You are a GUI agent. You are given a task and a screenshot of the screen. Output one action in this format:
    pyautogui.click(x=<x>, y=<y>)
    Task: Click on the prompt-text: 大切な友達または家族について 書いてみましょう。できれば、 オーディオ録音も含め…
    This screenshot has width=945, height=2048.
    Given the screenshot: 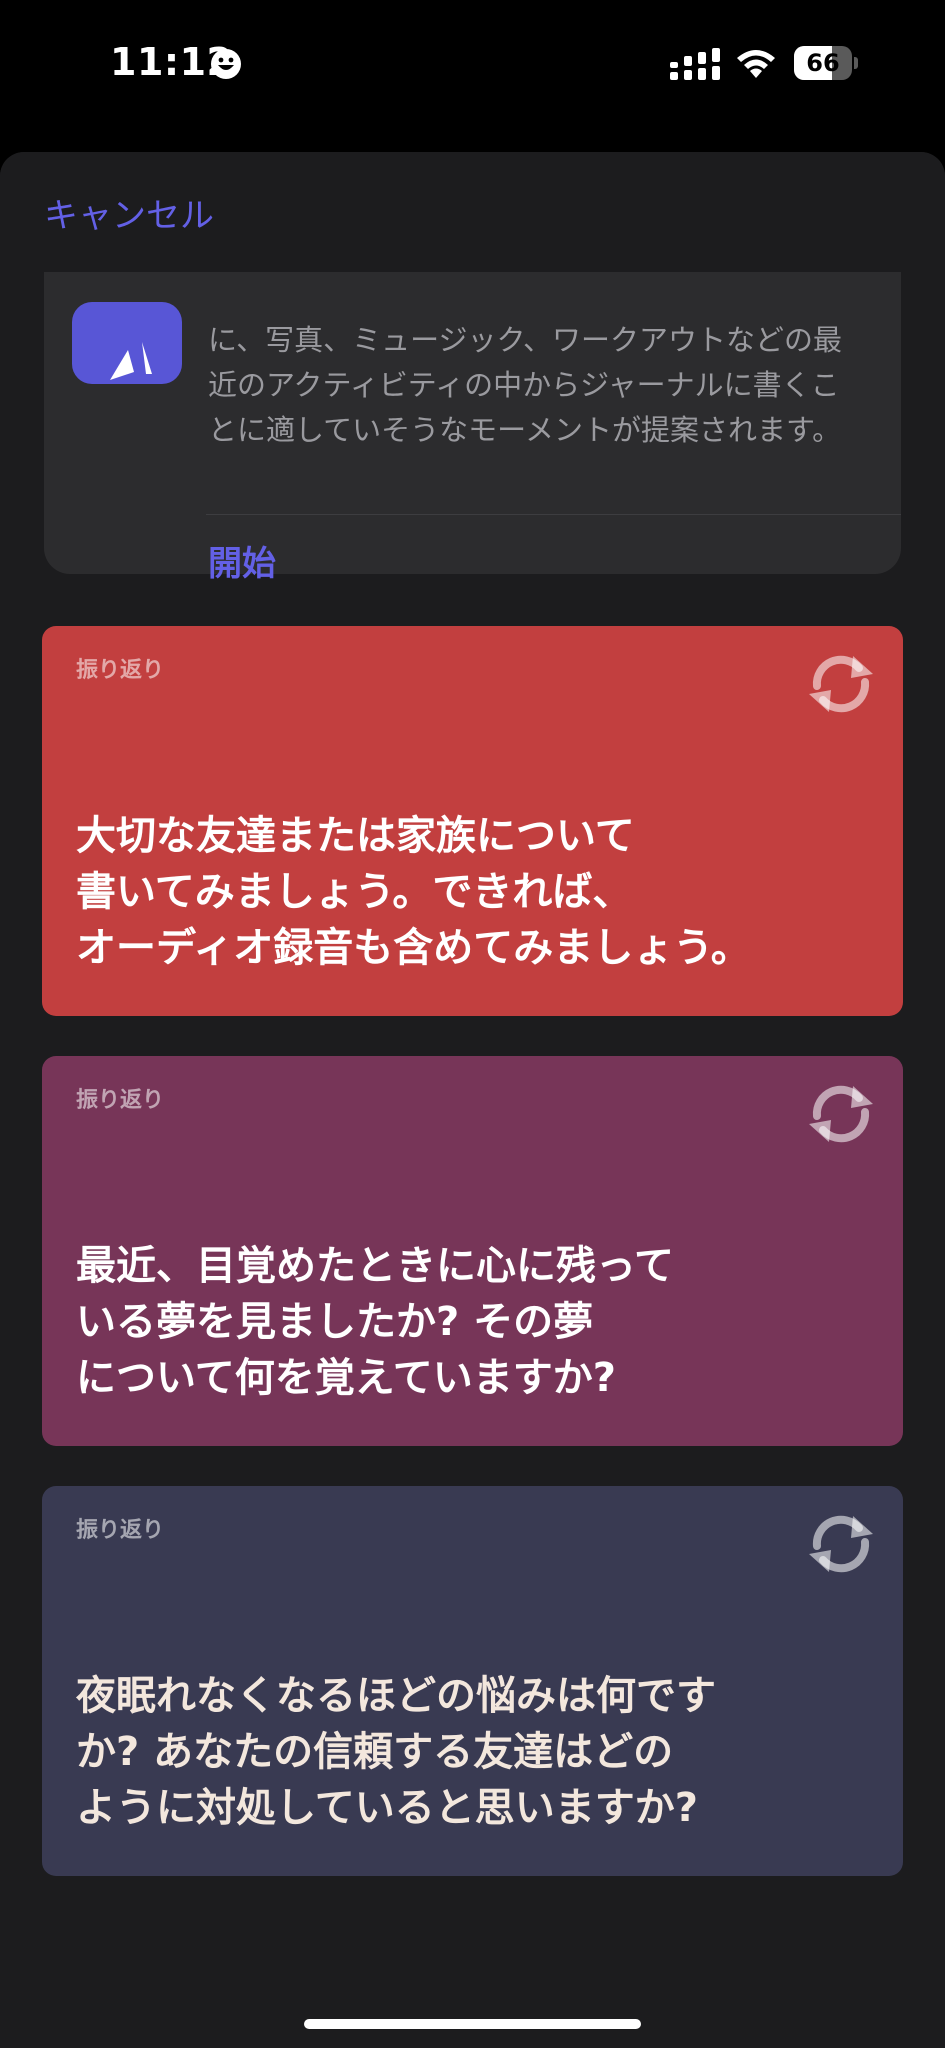 What is the action you would take?
    pyautogui.click(x=413, y=892)
    